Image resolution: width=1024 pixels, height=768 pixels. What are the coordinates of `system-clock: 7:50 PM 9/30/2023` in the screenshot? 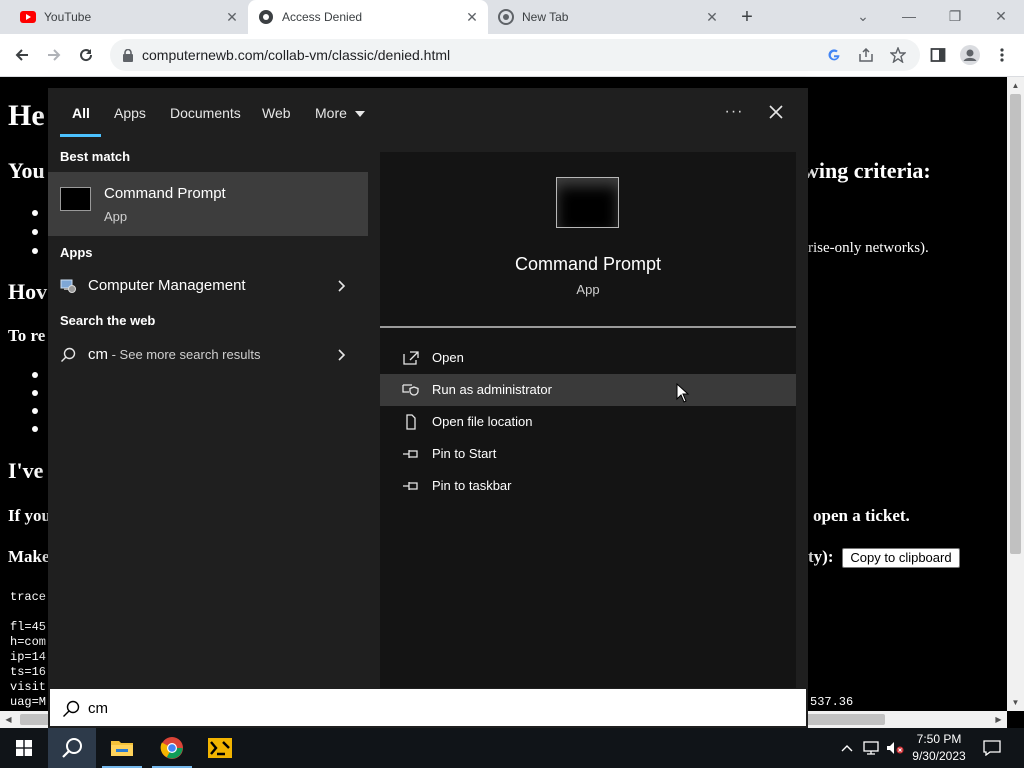 It's located at (939, 748).